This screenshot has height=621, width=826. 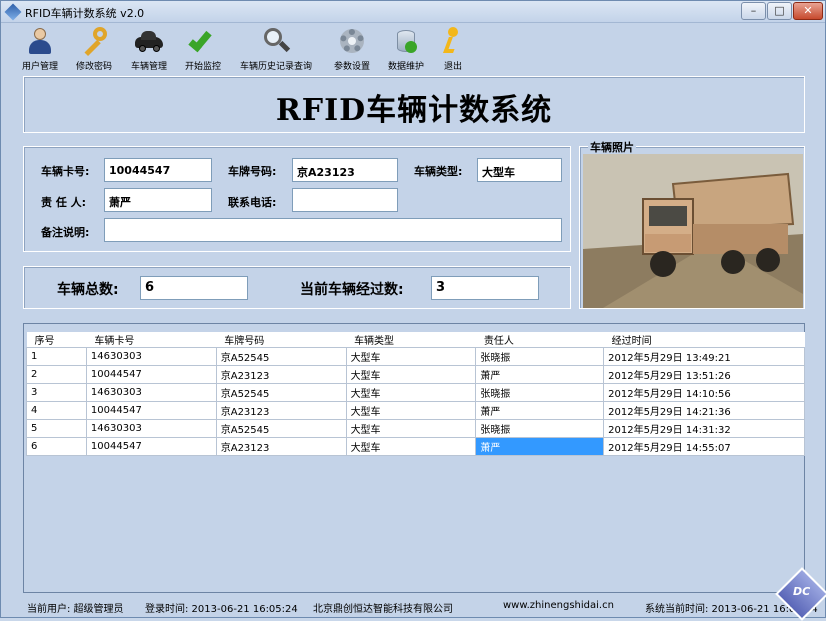 I want to click on start-monitor-button: 开始监控, so click(x=203, y=50).